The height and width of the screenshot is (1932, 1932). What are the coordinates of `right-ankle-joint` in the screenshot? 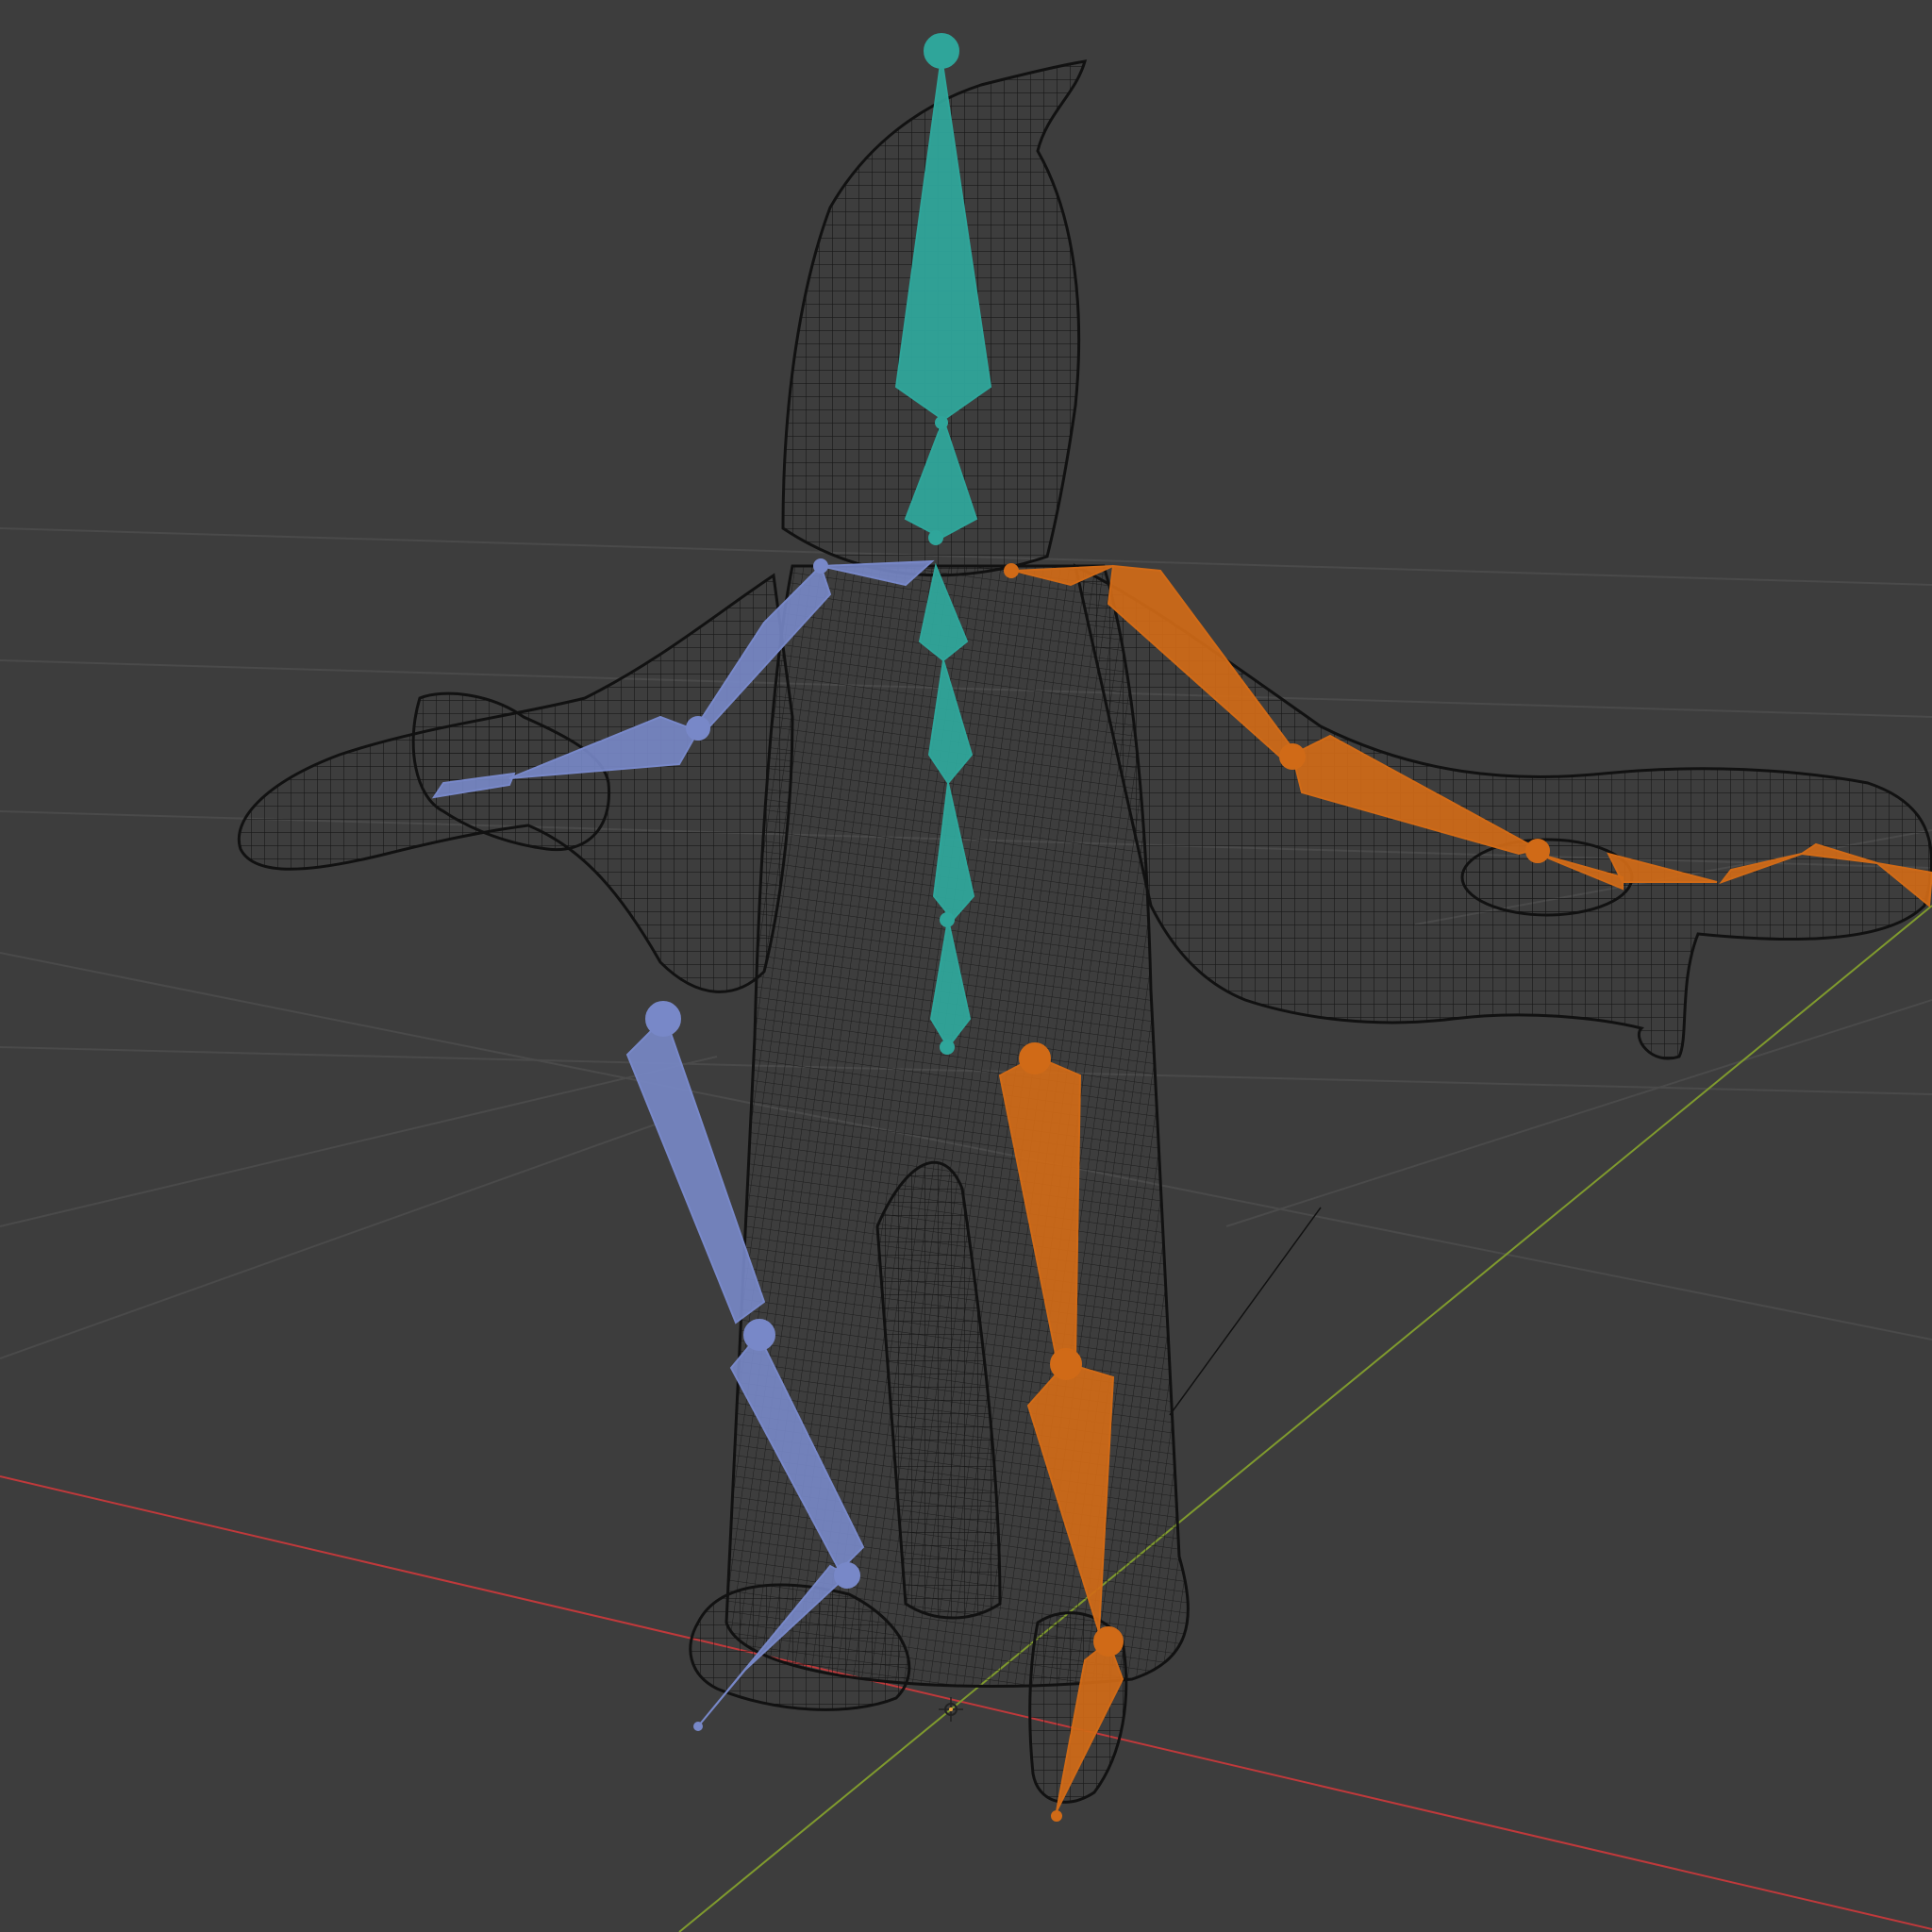 It's located at (1108, 1642).